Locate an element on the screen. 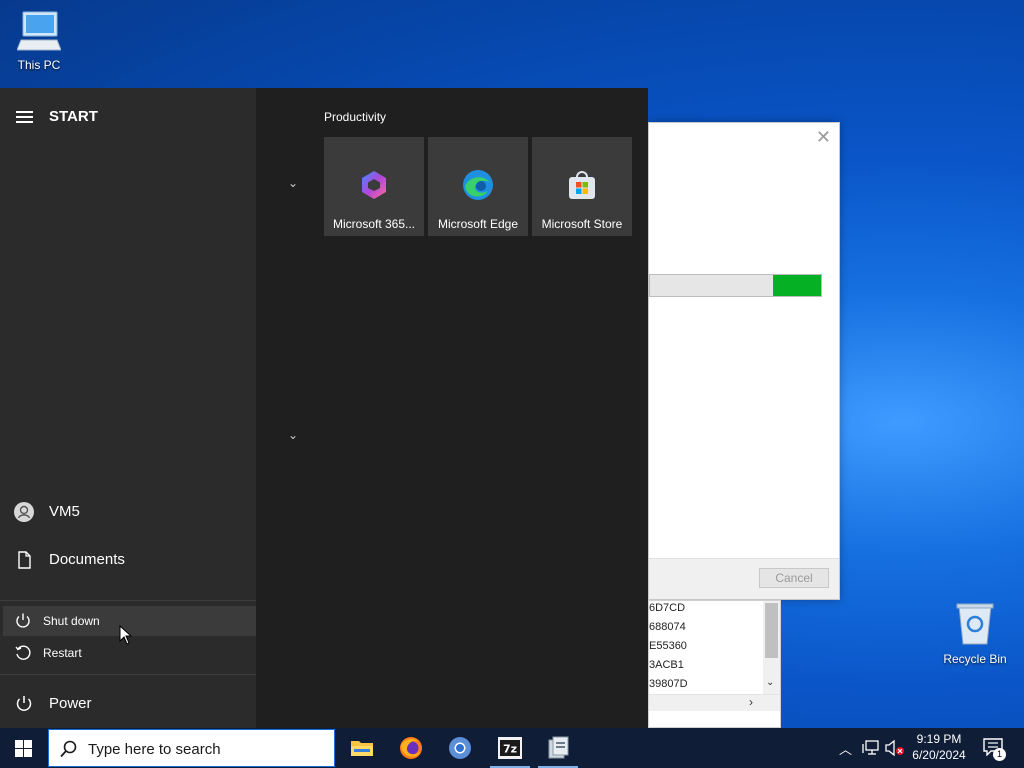 The width and height of the screenshot is (1024, 768). notification-badge: 1 is located at coordinates (999, 754).